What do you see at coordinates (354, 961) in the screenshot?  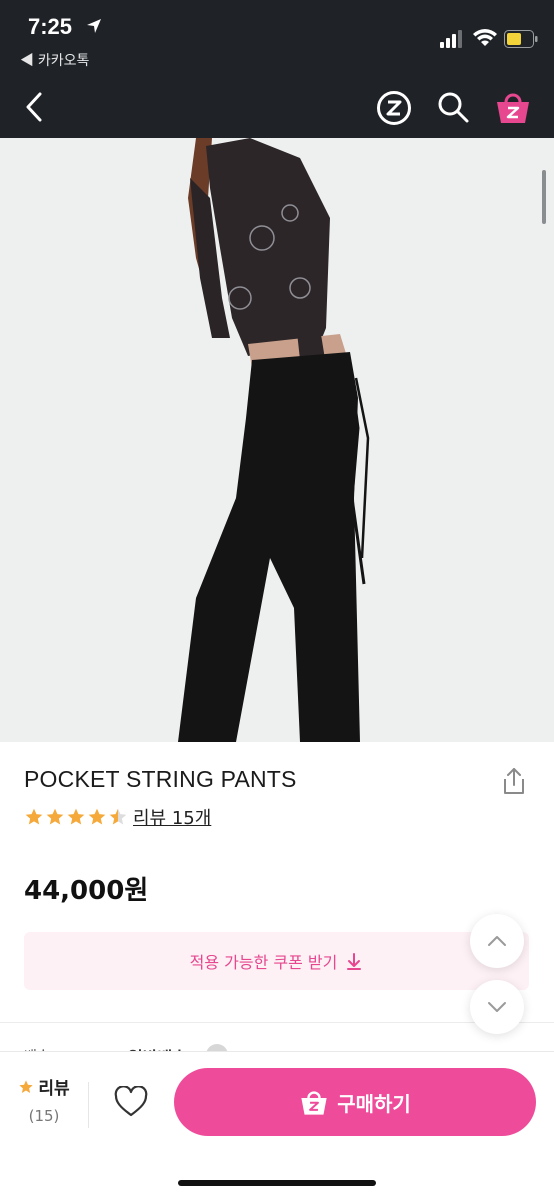 I see `download-arrow-icon` at bounding box center [354, 961].